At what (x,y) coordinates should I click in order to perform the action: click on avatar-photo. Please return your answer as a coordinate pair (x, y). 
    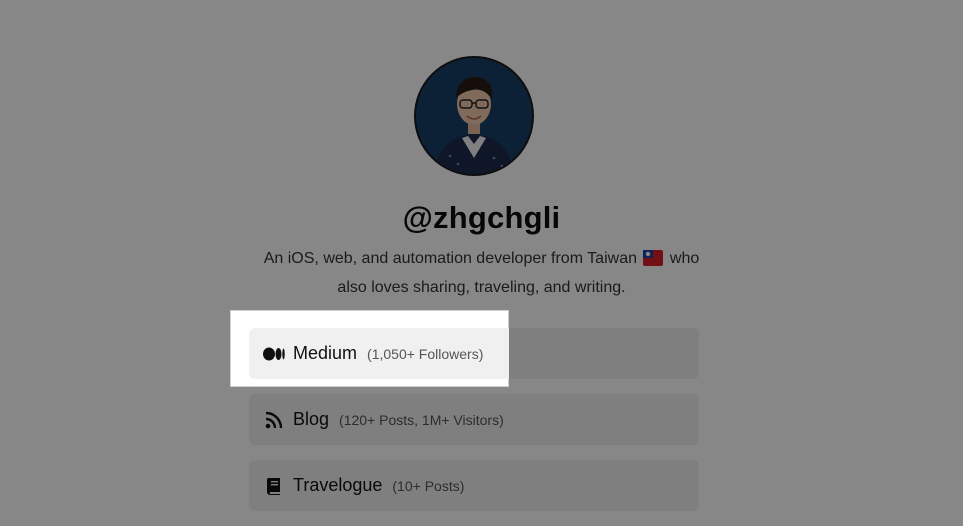
    Looking at the image, I should click on (474, 116).